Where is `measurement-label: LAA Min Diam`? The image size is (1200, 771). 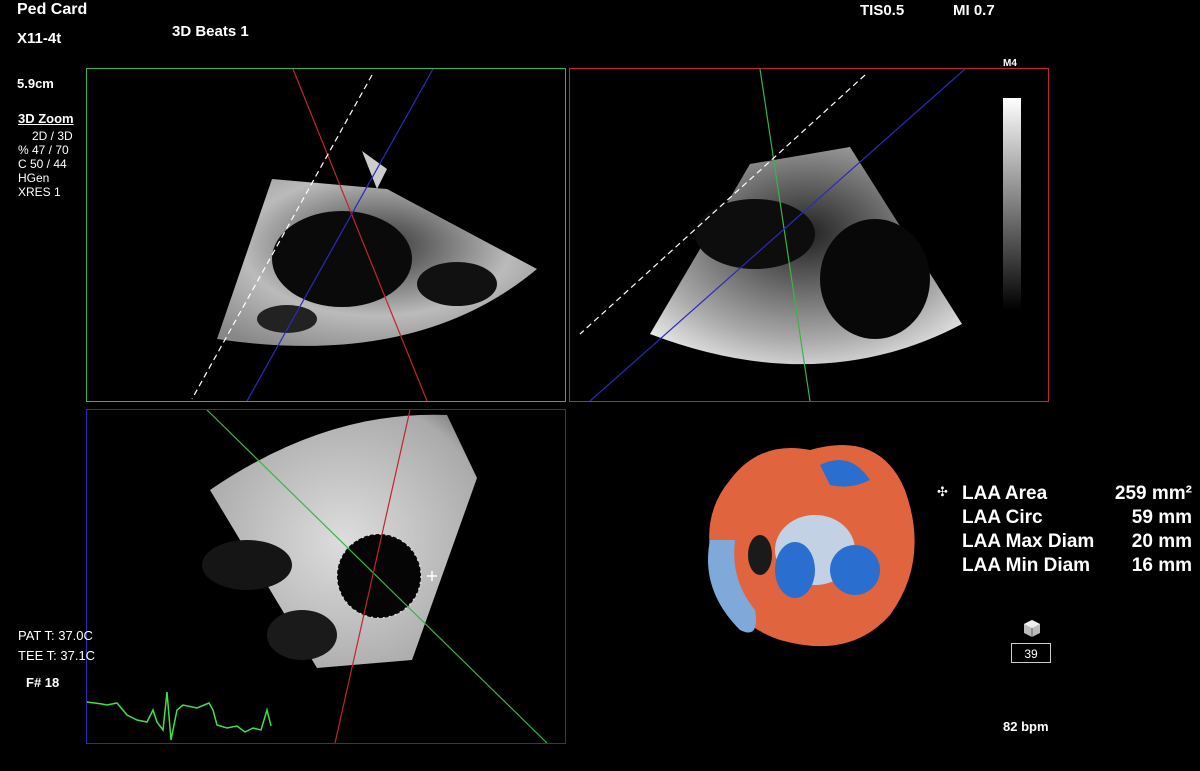 measurement-label: LAA Min Diam is located at coordinates (1026, 565).